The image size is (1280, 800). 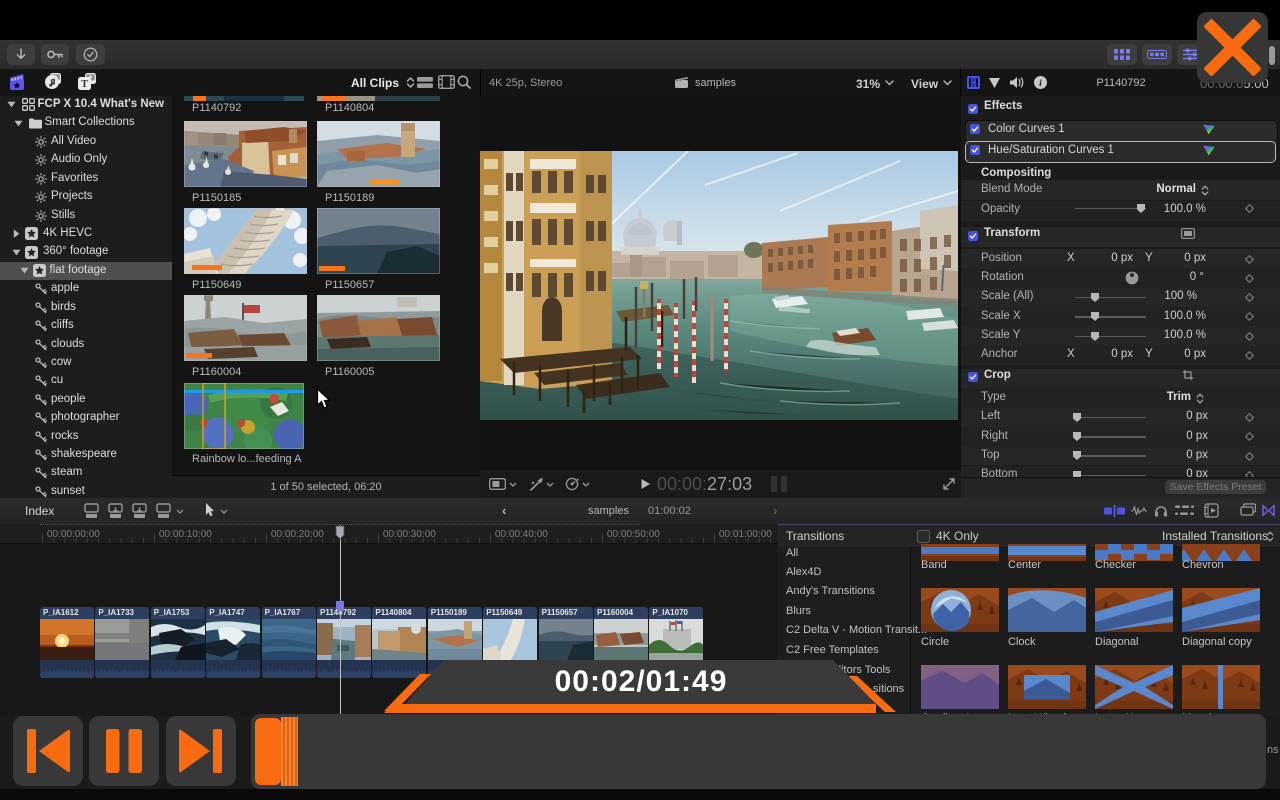 I want to click on svg-text: i, so click(x=1040, y=84).